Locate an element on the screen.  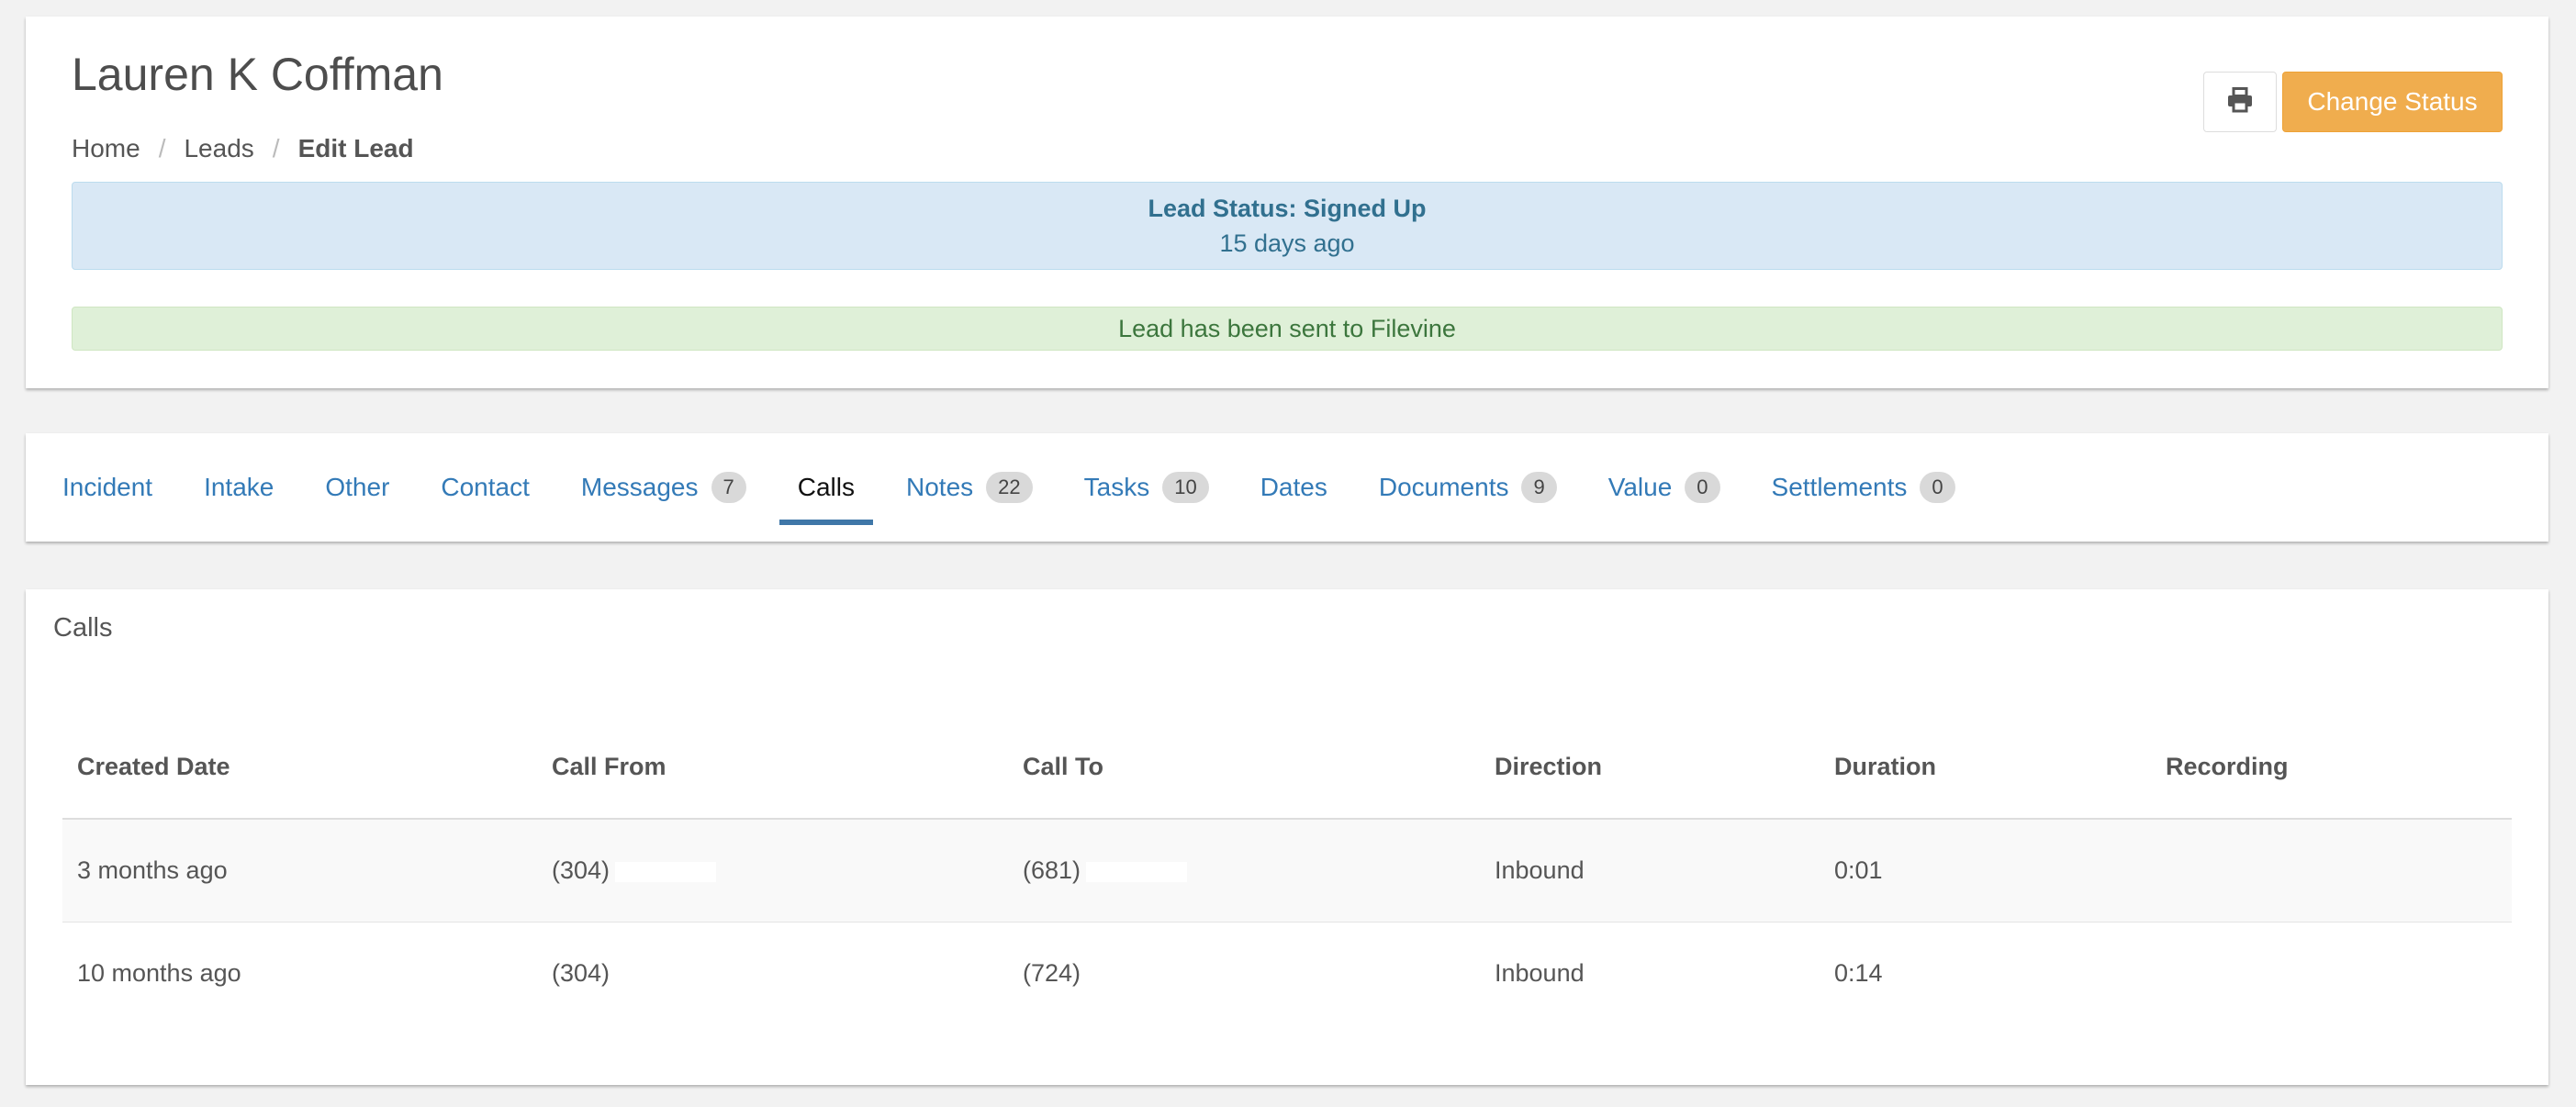
column-header: Direction is located at coordinates (1650, 768).